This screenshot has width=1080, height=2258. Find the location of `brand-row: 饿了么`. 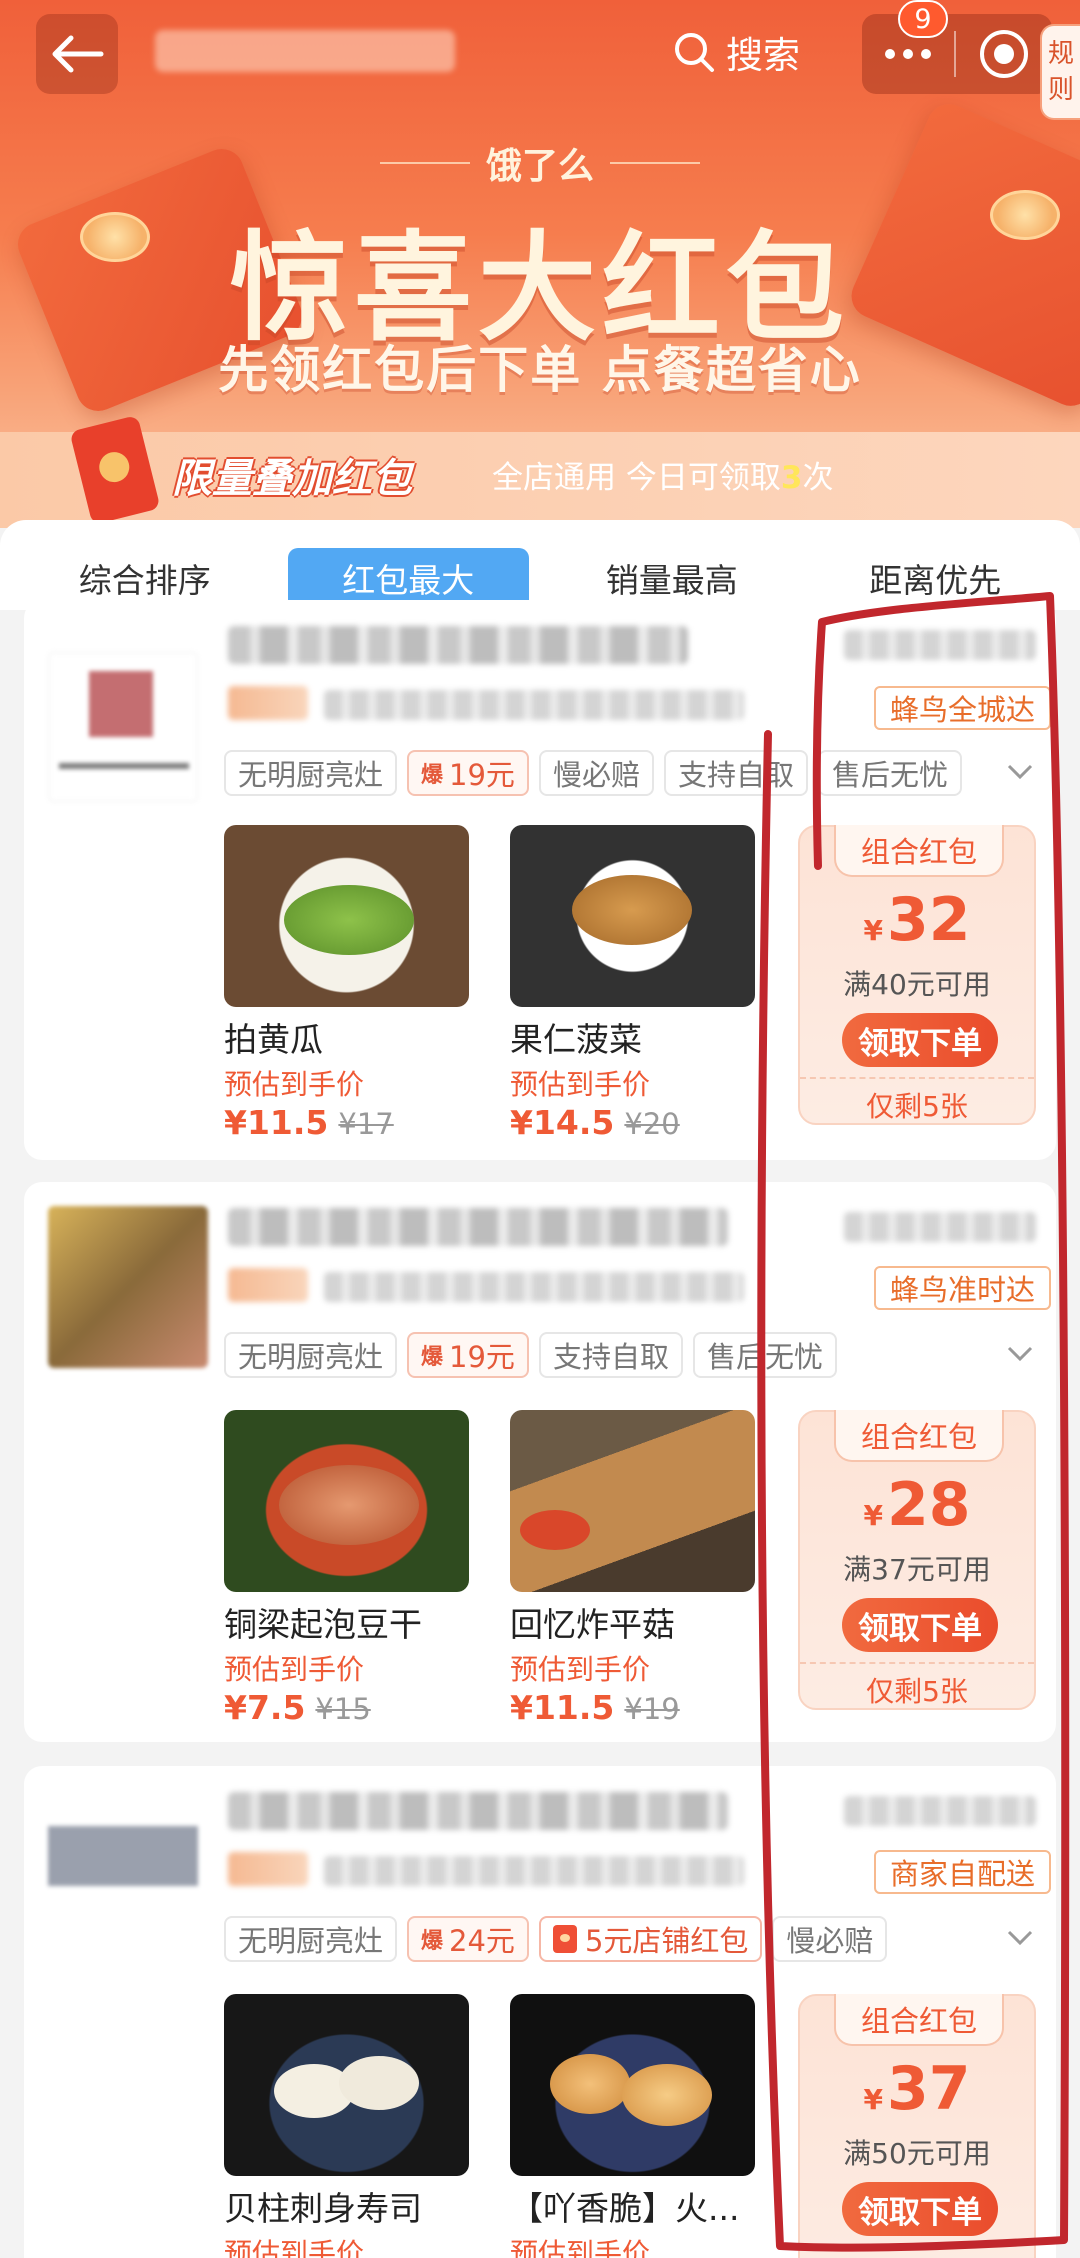

brand-row: 饿了么 is located at coordinates (540, 163).